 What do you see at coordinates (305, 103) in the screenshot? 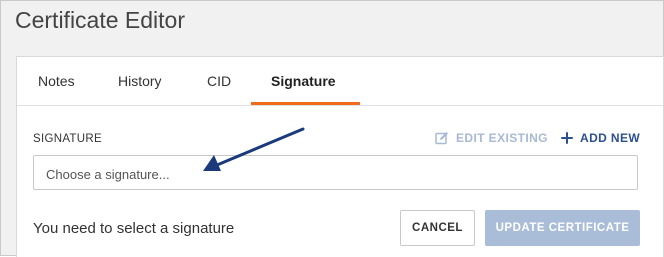
I see `active-tab-indicator` at bounding box center [305, 103].